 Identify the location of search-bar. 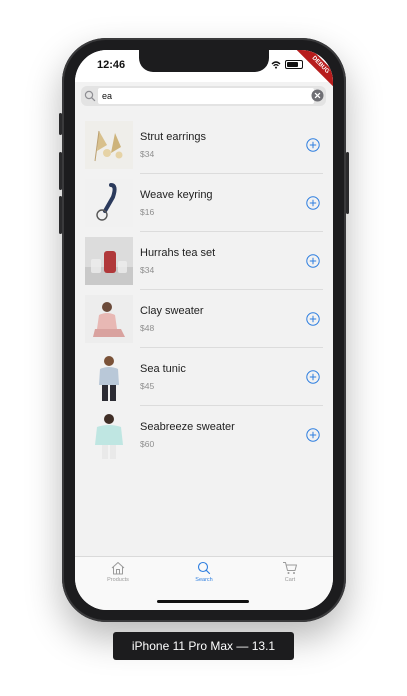
(204, 96).